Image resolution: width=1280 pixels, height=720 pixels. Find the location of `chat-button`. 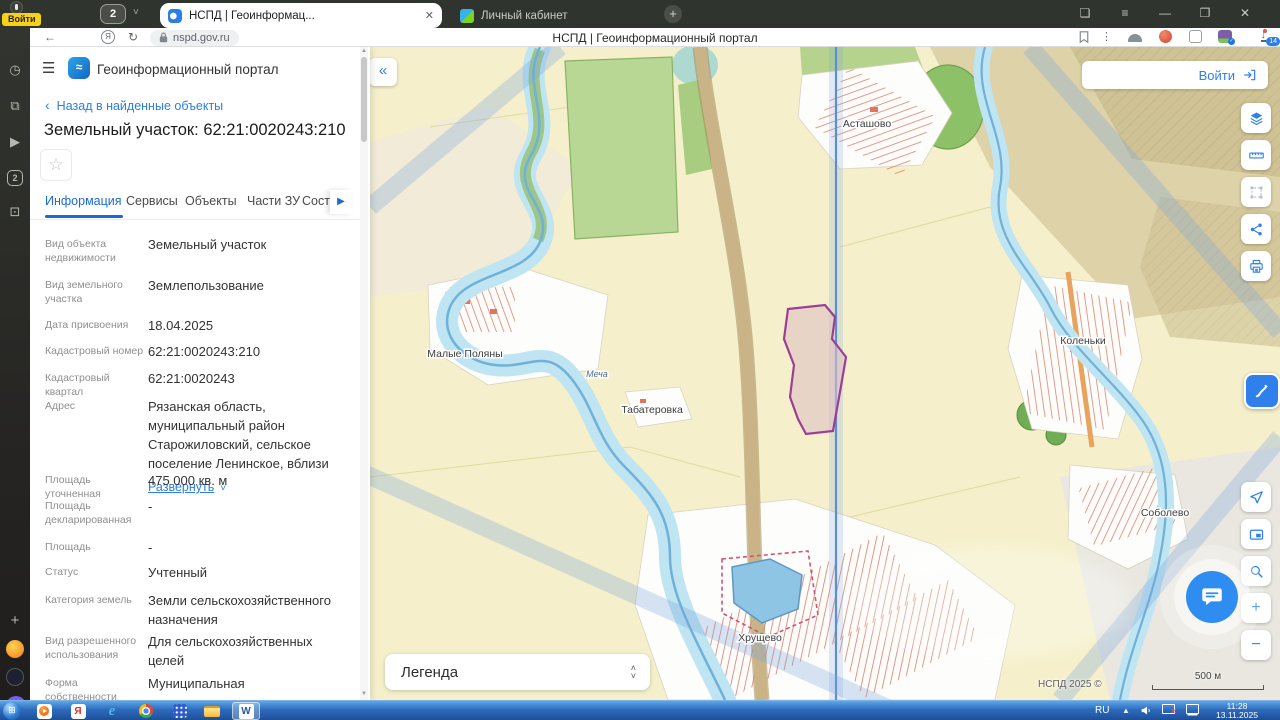

chat-button is located at coordinates (1212, 597).